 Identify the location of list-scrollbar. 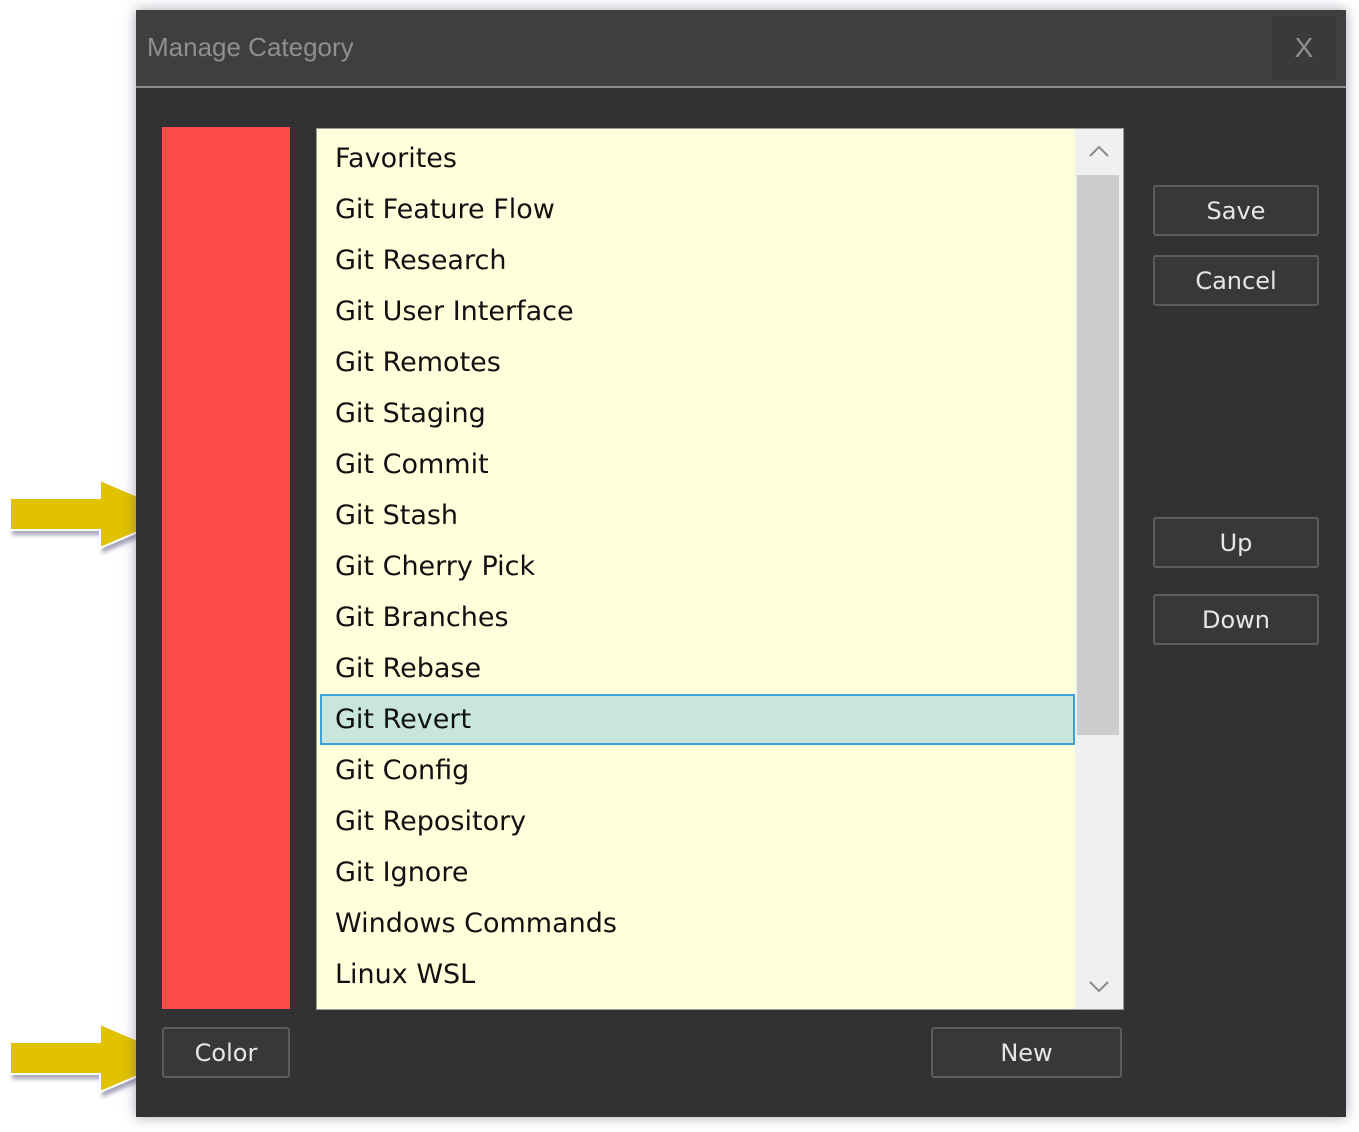
(1099, 569).